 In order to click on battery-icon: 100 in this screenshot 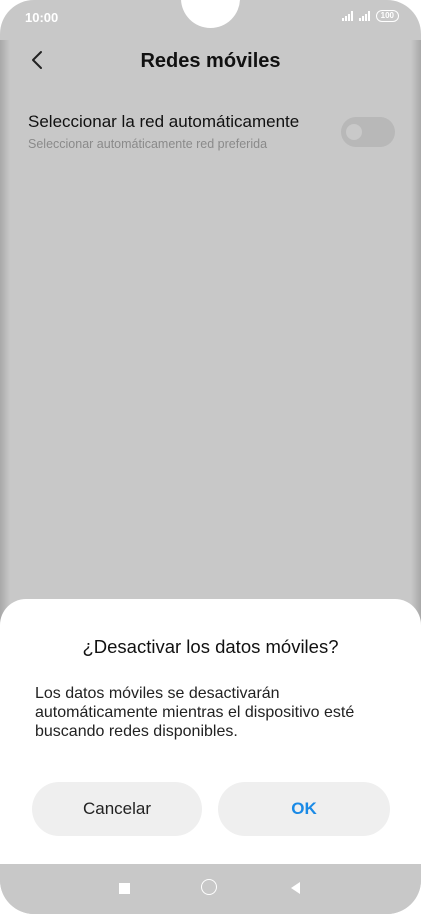, I will do `click(387, 16)`.